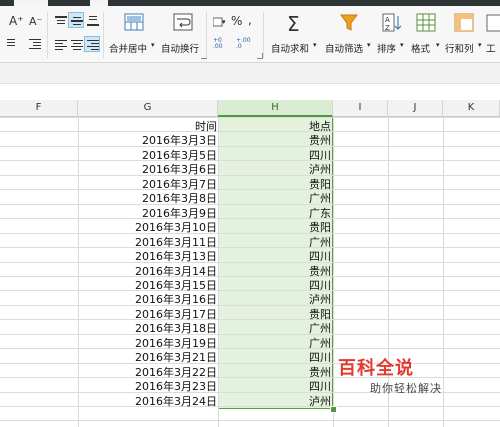 This screenshot has width=500, height=427. Describe the element at coordinates (147, 227) in the screenshot. I see `table-cell-date: 2016年3月10日` at that location.